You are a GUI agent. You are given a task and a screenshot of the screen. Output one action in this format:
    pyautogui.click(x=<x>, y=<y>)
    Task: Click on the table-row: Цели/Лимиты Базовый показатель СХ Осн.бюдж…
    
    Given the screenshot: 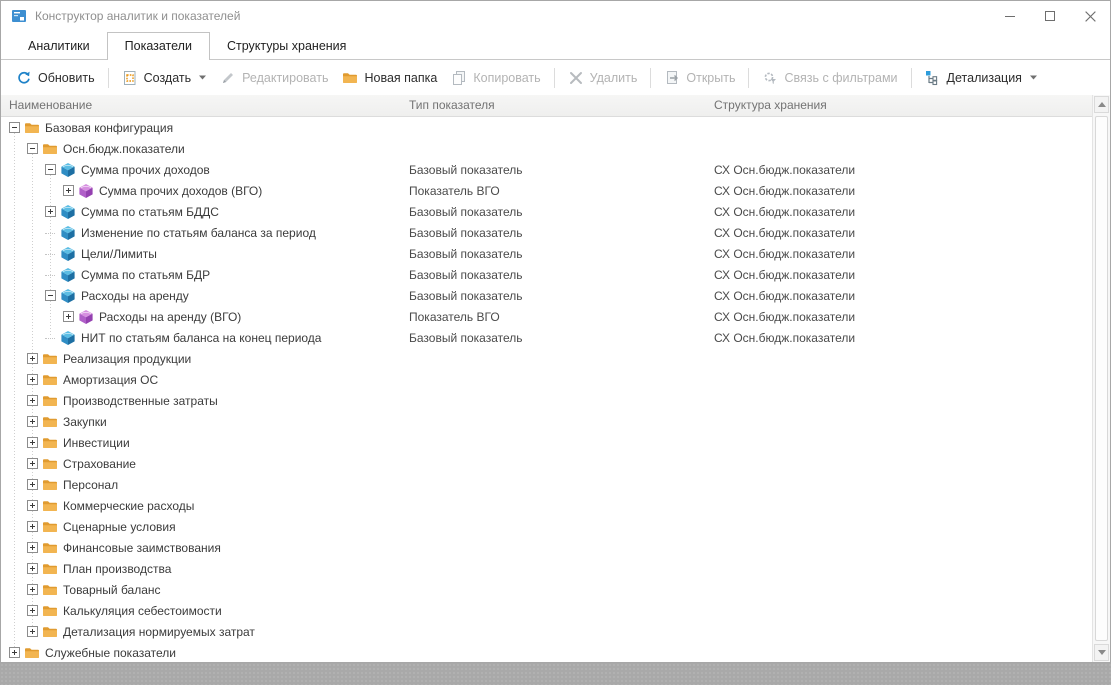 What is the action you would take?
    pyautogui.click(x=546, y=253)
    